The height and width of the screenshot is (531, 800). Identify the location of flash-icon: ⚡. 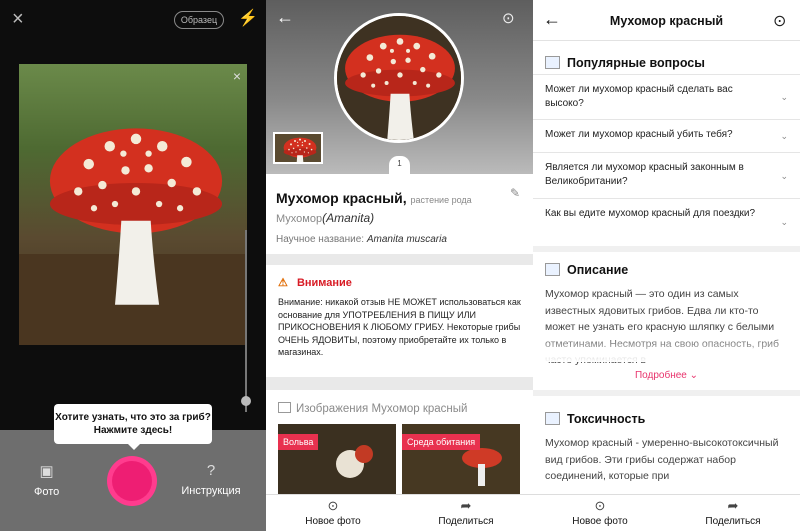
(248, 18).